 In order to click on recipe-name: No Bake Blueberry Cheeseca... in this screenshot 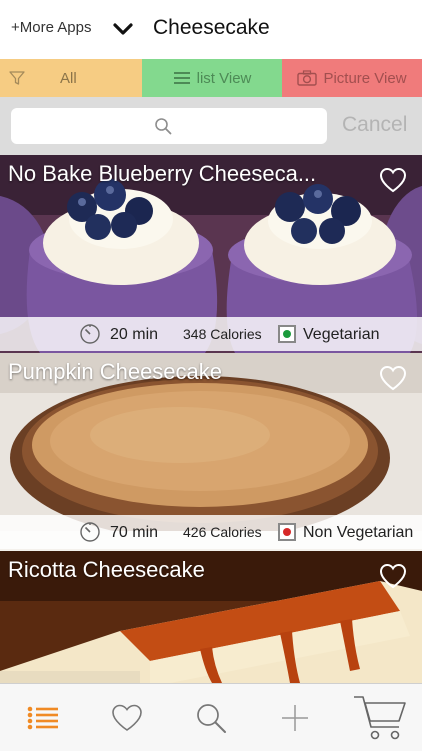, I will do `click(162, 173)`.